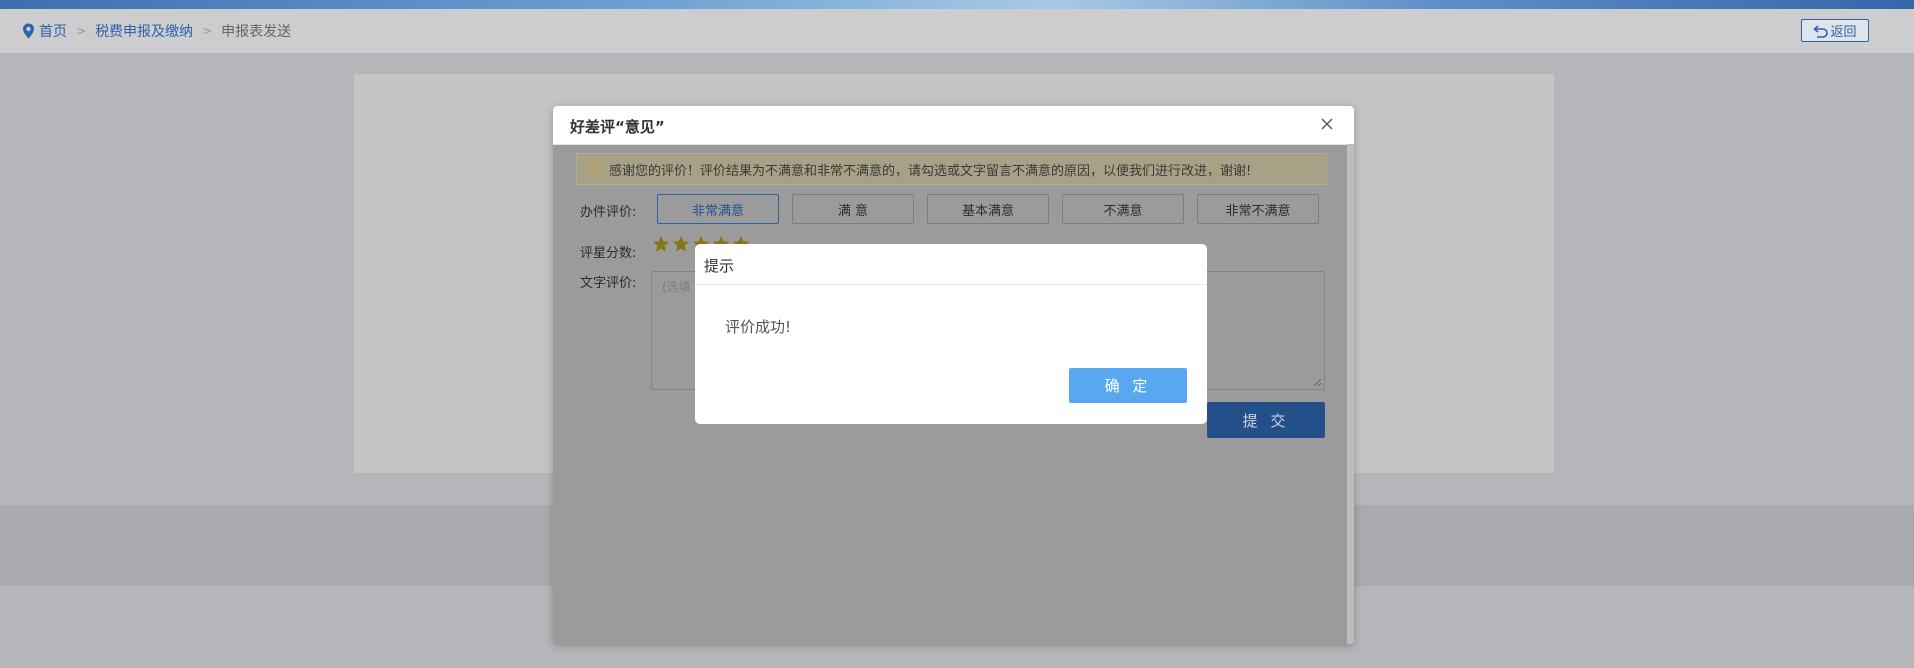  What do you see at coordinates (608, 253) in the screenshot?
I see `score-label: 评星分数:` at bounding box center [608, 253].